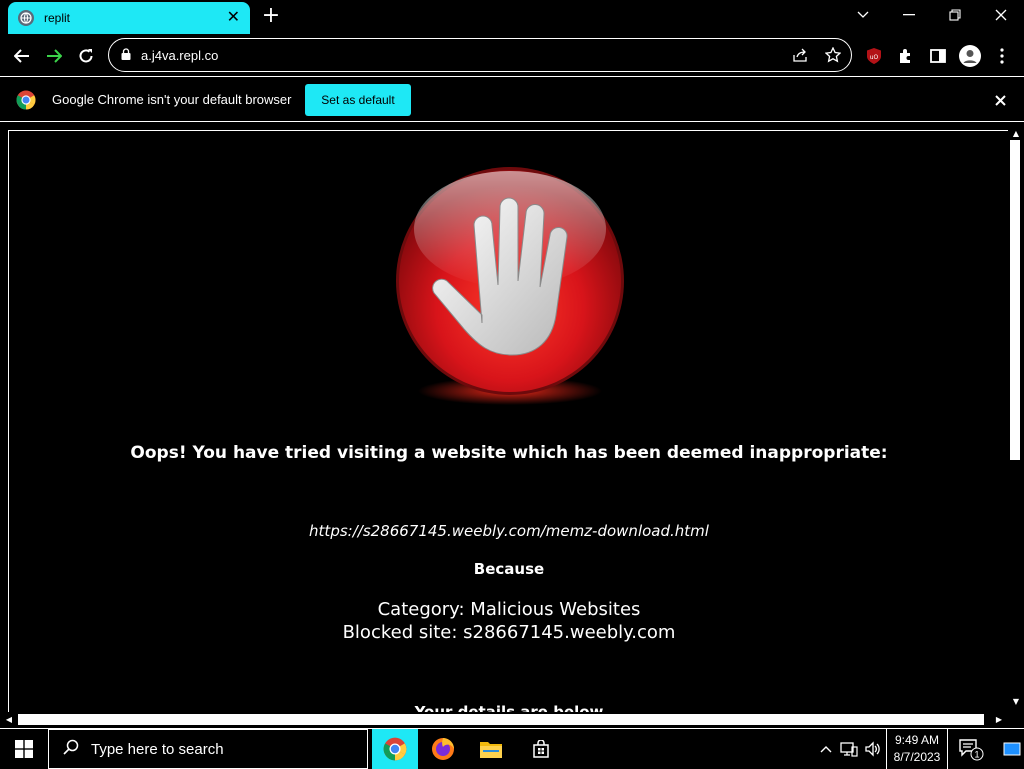  Describe the element at coordinates (358, 100) in the screenshot. I see `set-as-default-button: Set as default` at that location.